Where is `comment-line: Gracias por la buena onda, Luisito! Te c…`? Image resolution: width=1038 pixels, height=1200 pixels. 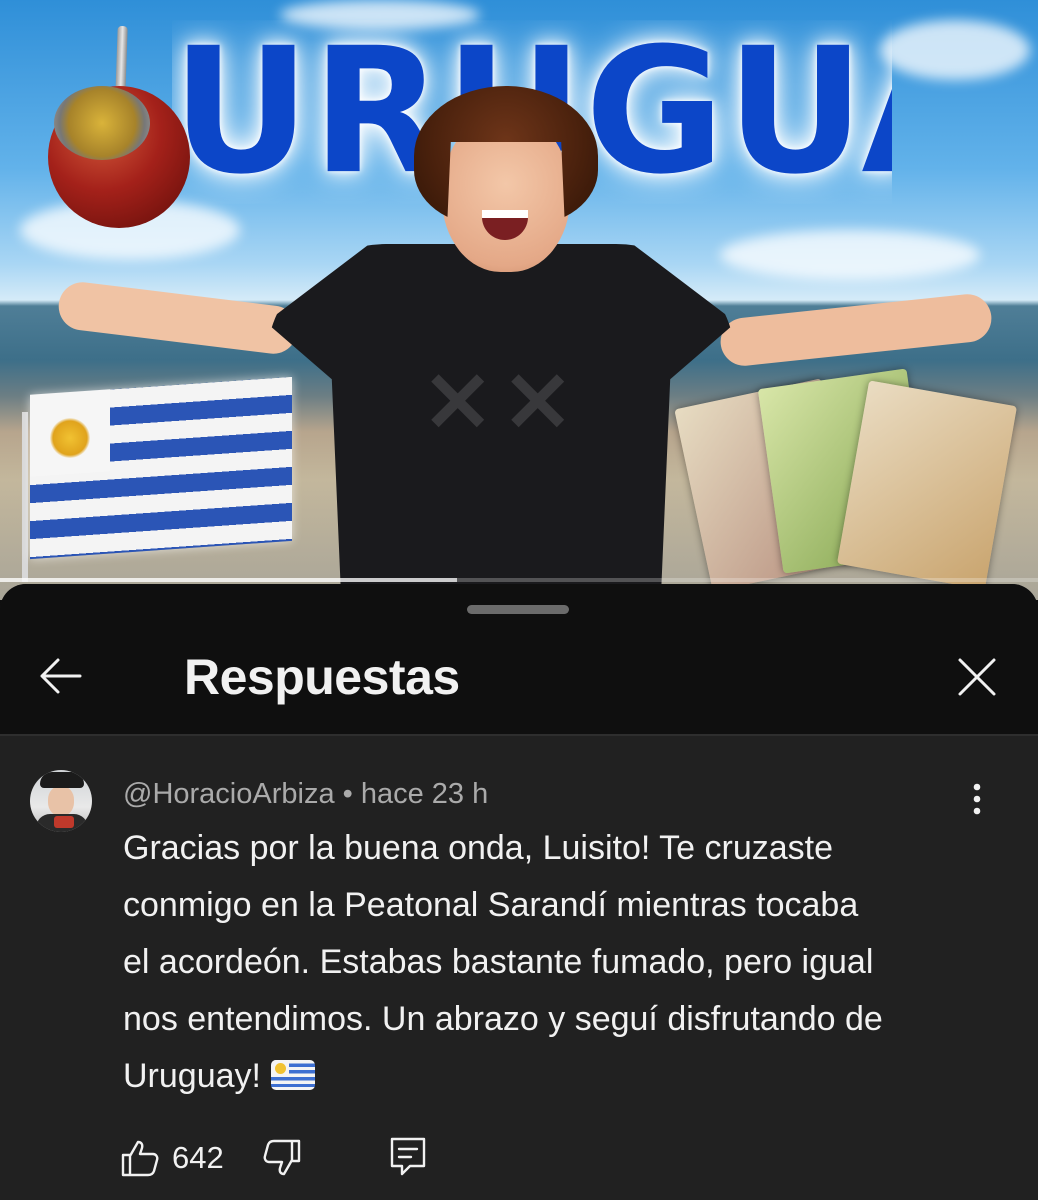 comment-line: Gracias por la buena onda, Luisito! Te c… is located at coordinates (478, 848).